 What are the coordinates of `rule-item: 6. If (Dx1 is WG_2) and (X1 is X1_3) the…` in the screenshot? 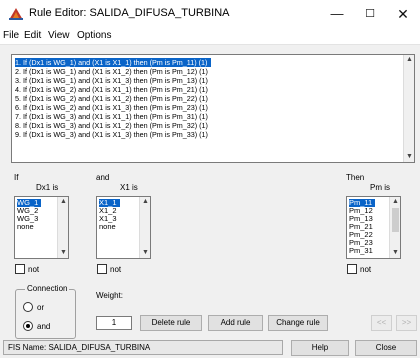 It's located at (113, 107).